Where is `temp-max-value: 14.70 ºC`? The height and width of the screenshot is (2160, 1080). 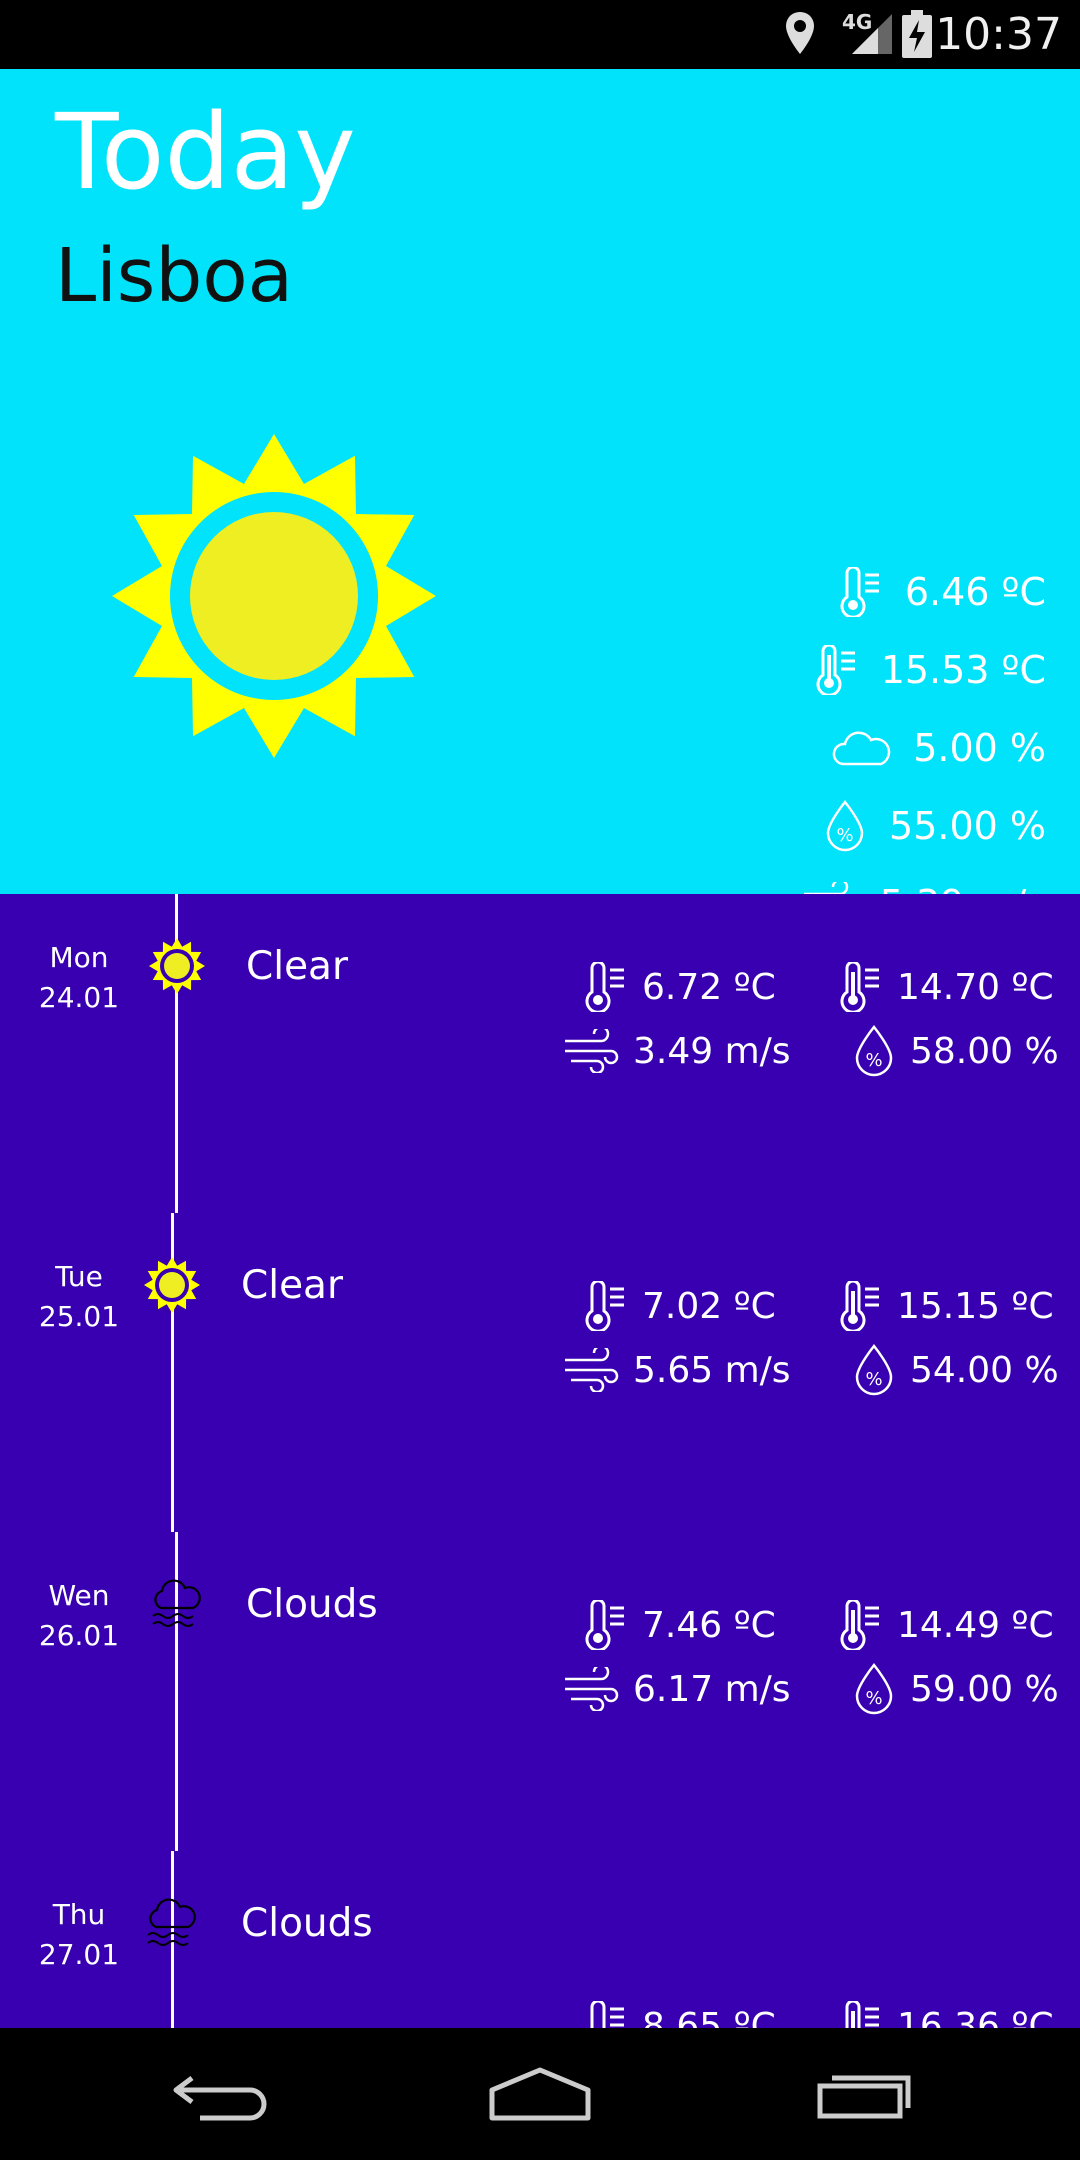
temp-max-value: 14.70 ºC is located at coordinates (975, 987).